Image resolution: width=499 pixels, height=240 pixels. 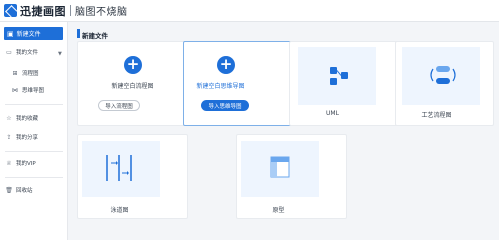 What do you see at coordinates (436, 115) in the screenshot?
I see `card-label: 工艺流程图` at bounding box center [436, 115].